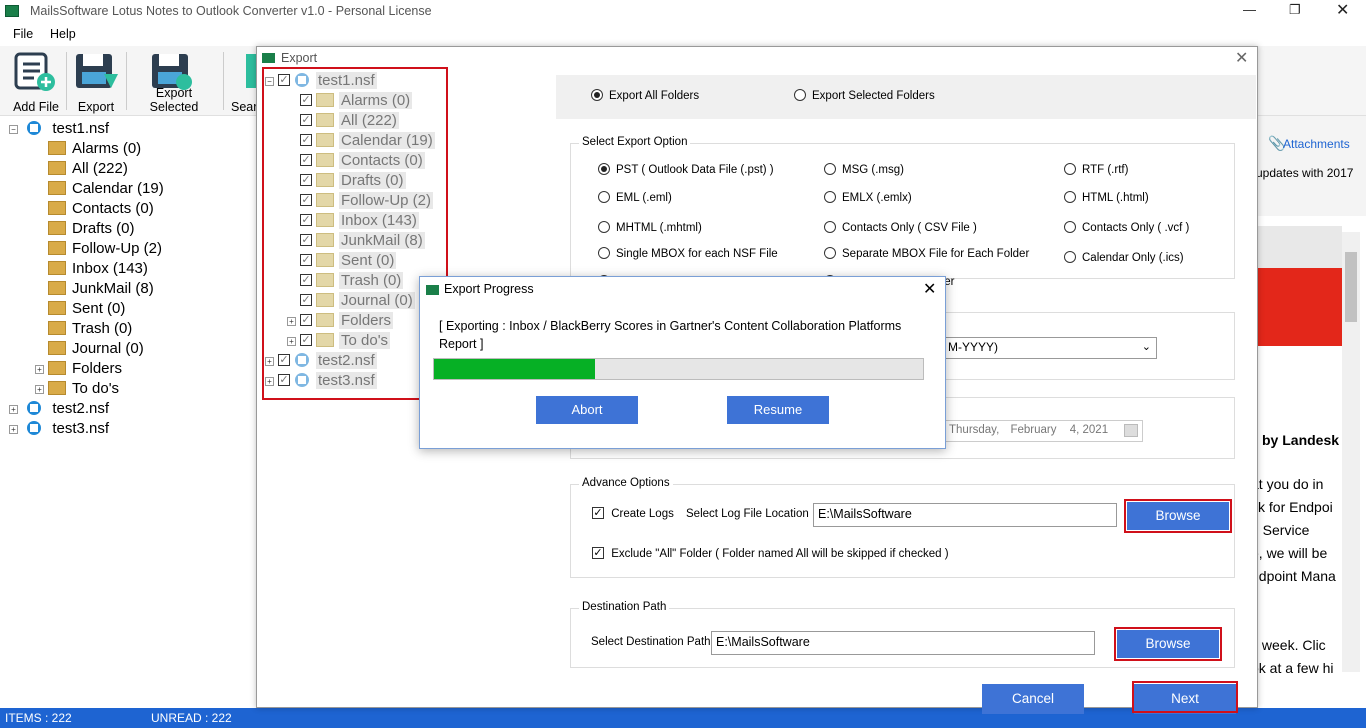  What do you see at coordinates (23, 34) in the screenshot?
I see `menu-file: File` at bounding box center [23, 34].